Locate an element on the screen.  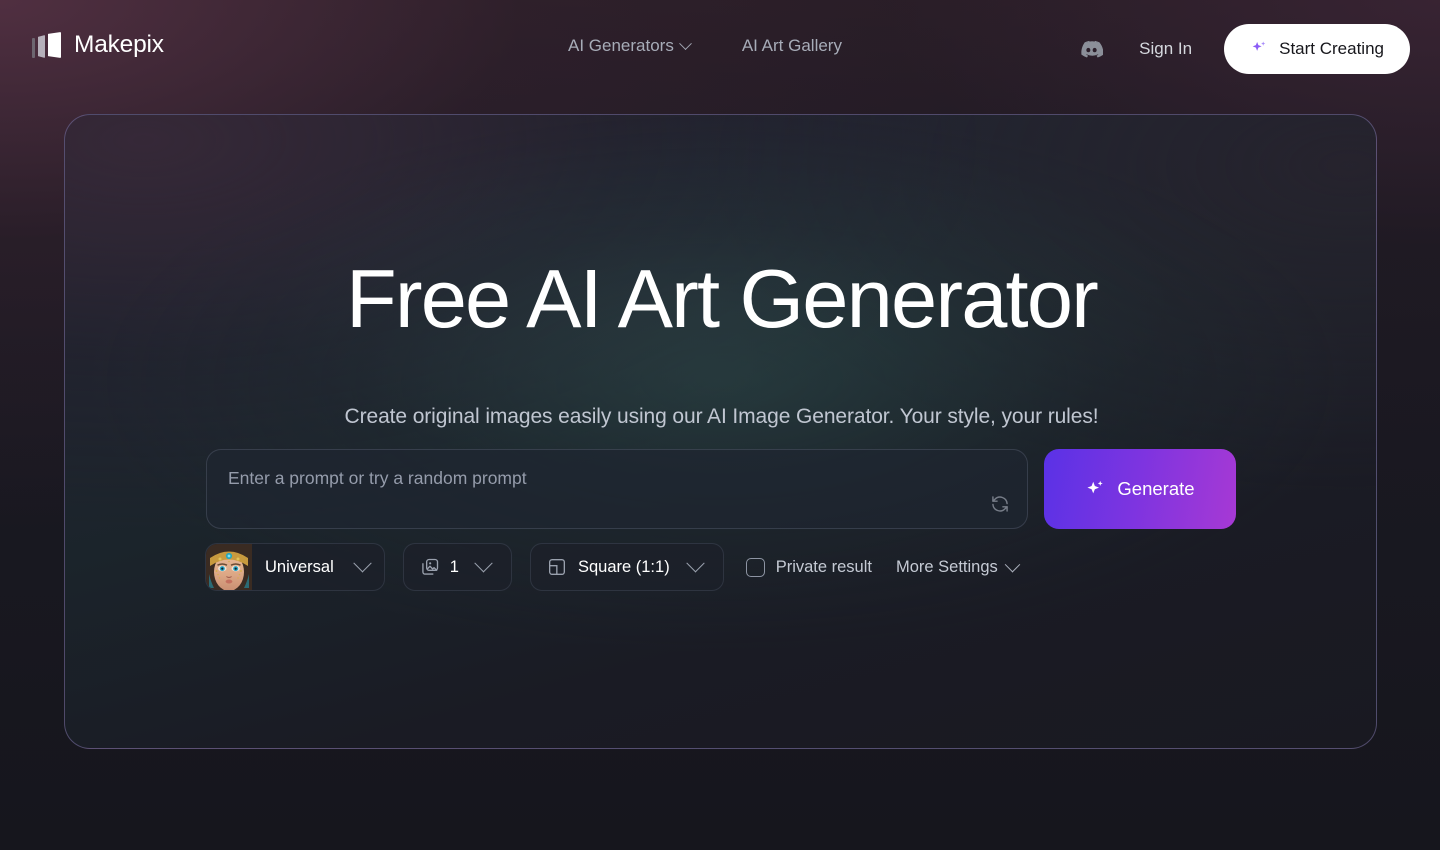
private-result-checkbox is located at coordinates (755, 567).